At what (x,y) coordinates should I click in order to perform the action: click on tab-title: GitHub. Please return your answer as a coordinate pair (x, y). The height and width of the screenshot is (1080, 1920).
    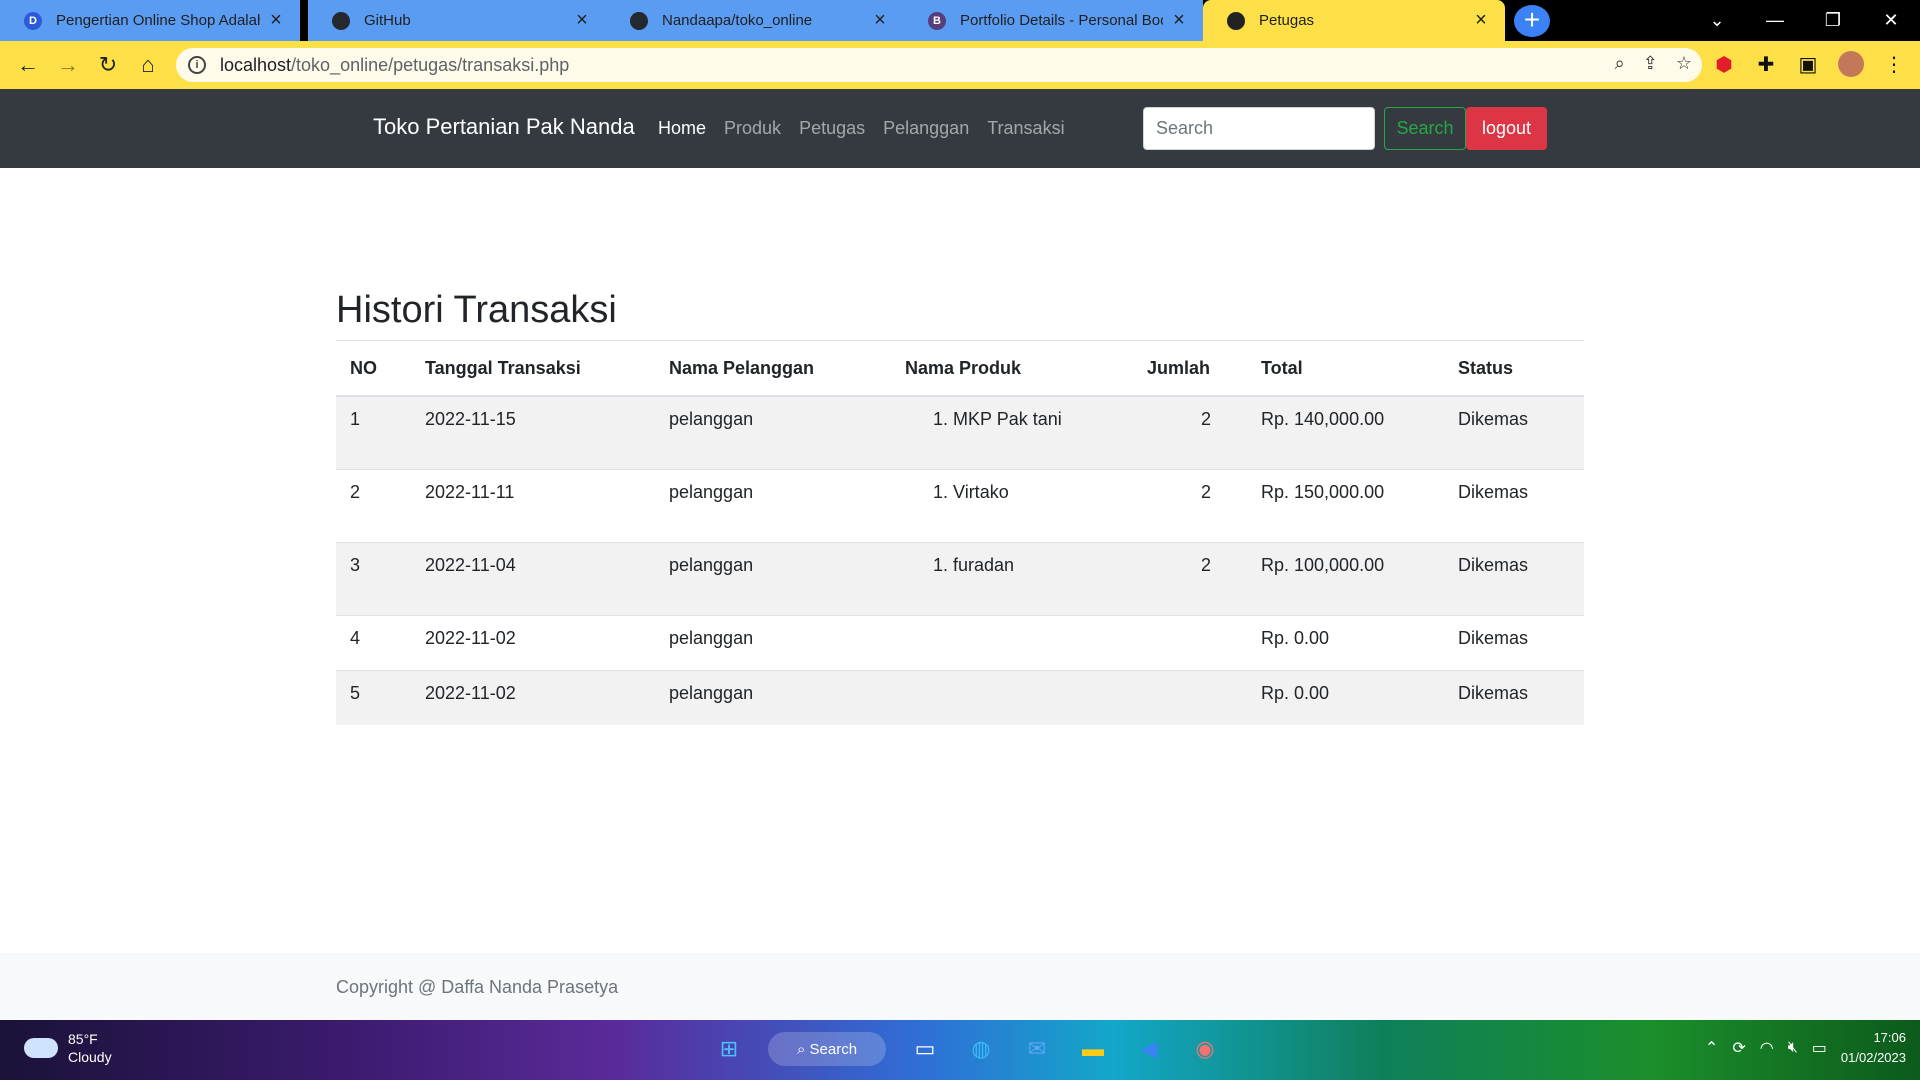
    Looking at the image, I should click on (387, 20).